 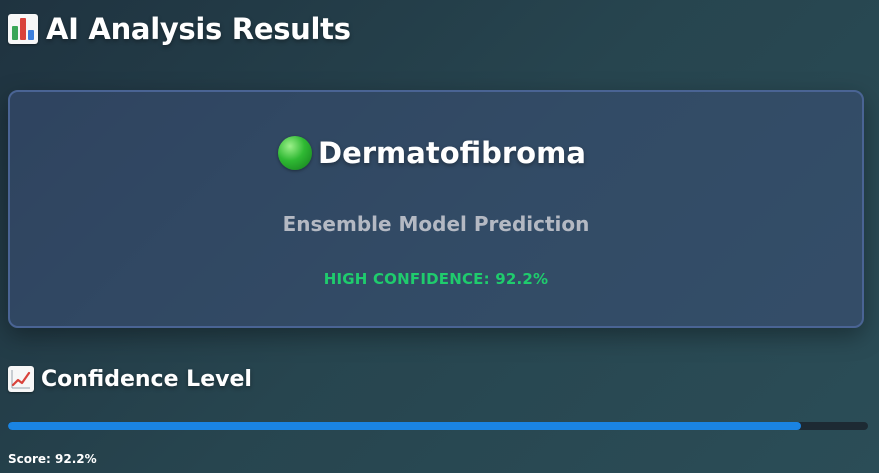 What do you see at coordinates (21, 379) in the screenshot?
I see `chart-increasing-icon` at bounding box center [21, 379].